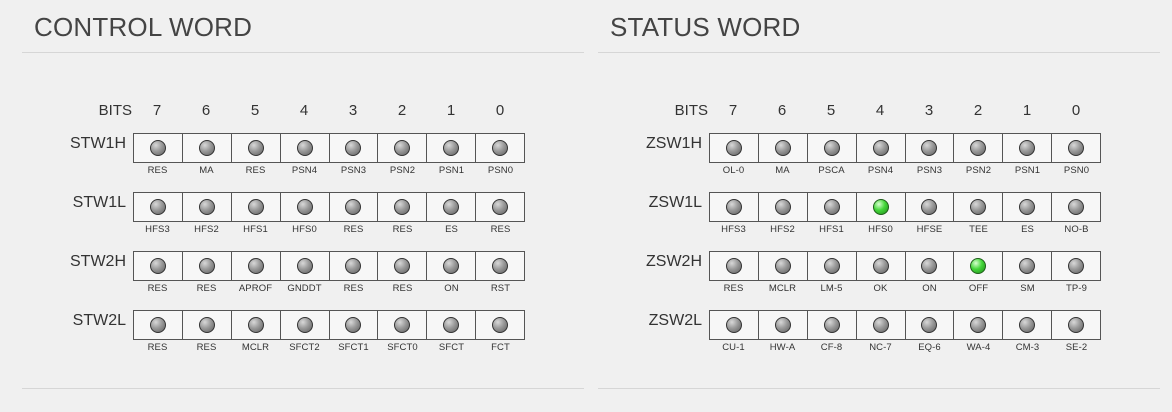 This screenshot has height=412, width=1172. I want to click on bit-number: 4, so click(880, 110).